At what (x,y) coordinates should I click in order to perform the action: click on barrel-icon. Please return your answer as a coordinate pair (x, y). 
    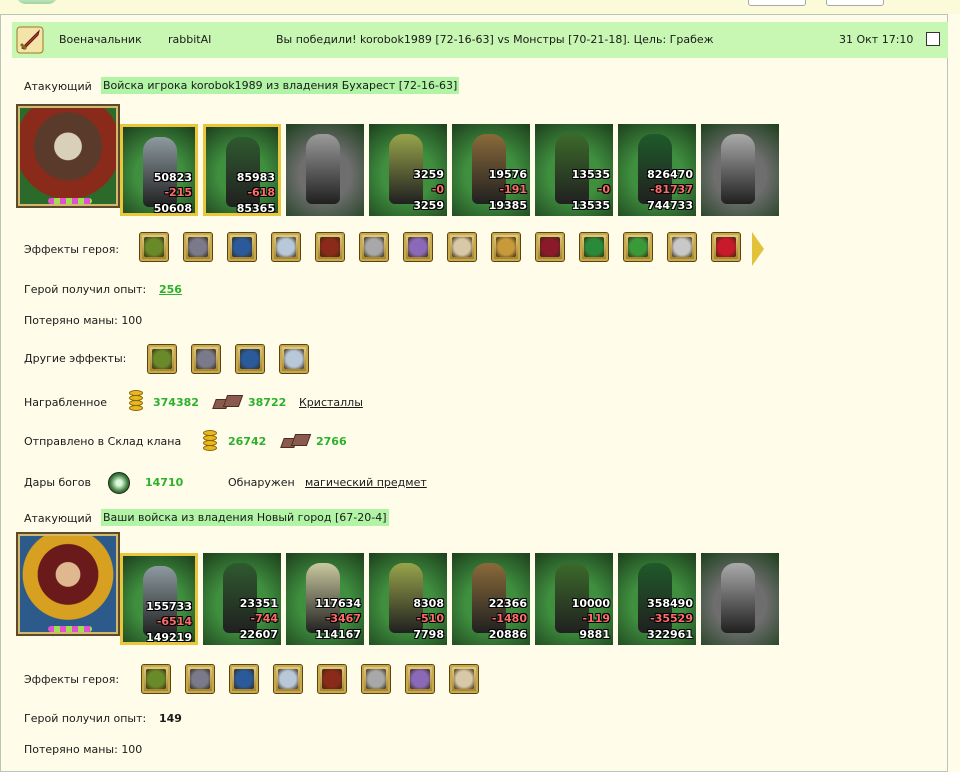
    Looking at the image, I should click on (374, 247).